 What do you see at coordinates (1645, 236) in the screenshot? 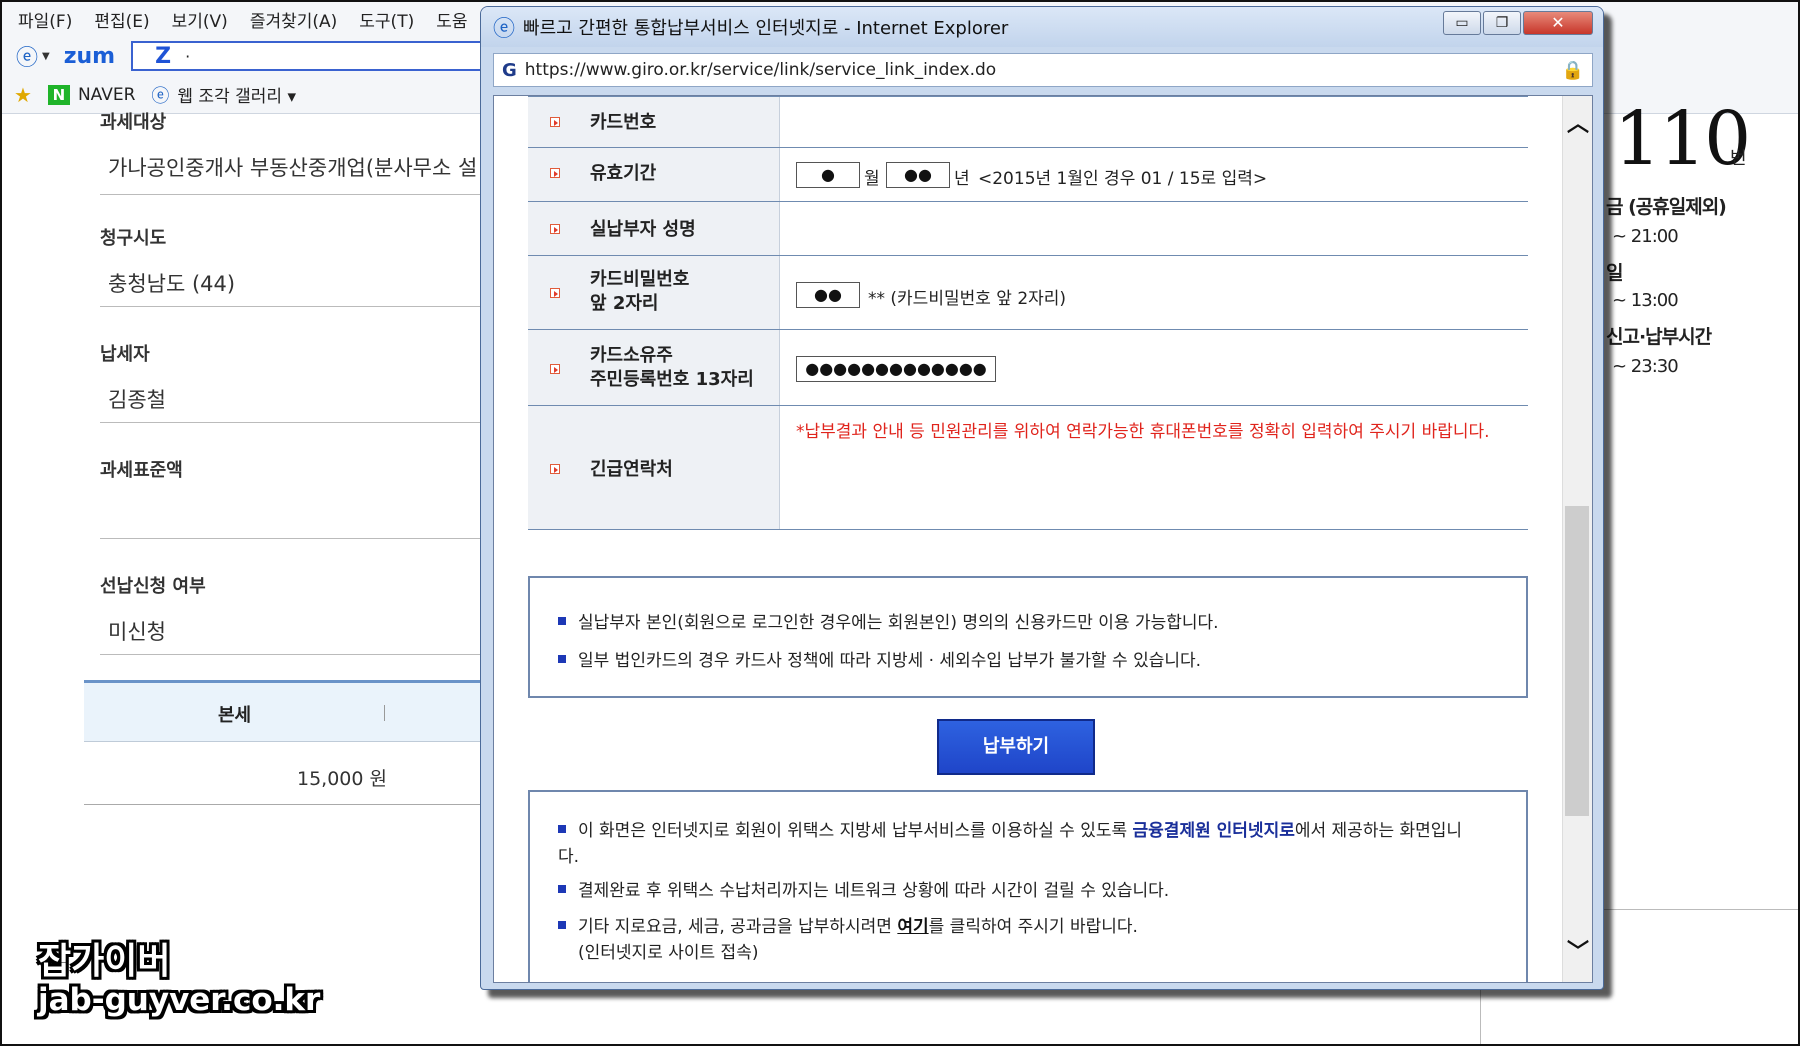
I see `hours-weekday: ~ 21:00` at bounding box center [1645, 236].